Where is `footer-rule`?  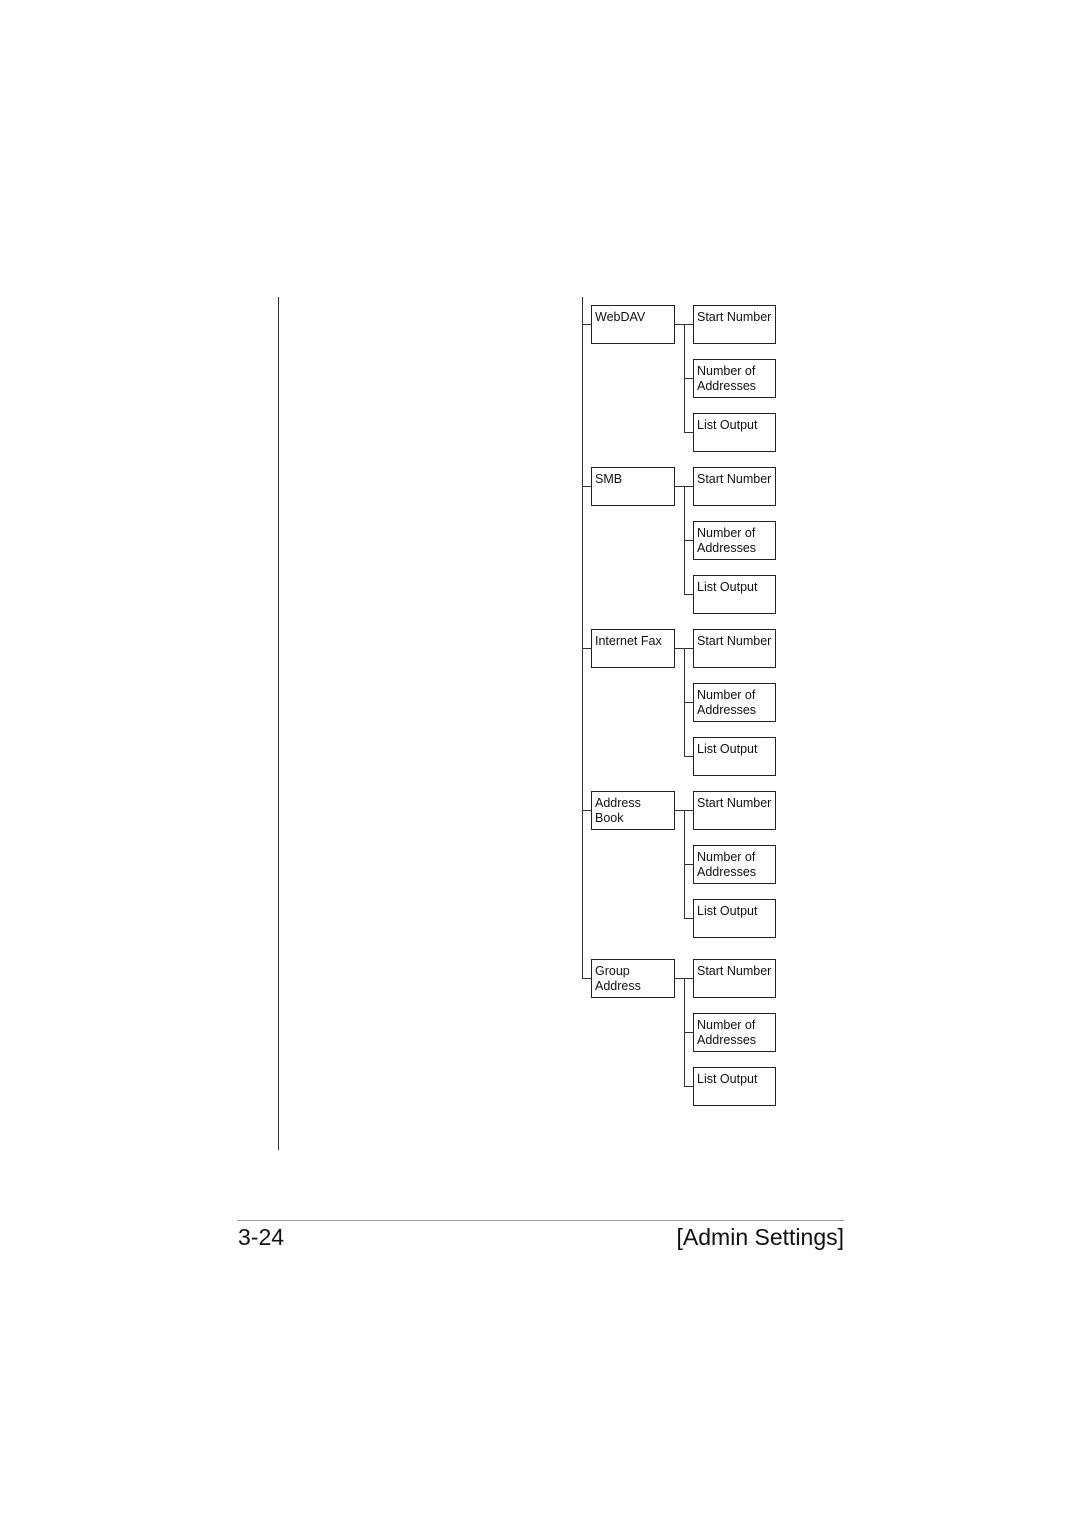 footer-rule is located at coordinates (540, 1220).